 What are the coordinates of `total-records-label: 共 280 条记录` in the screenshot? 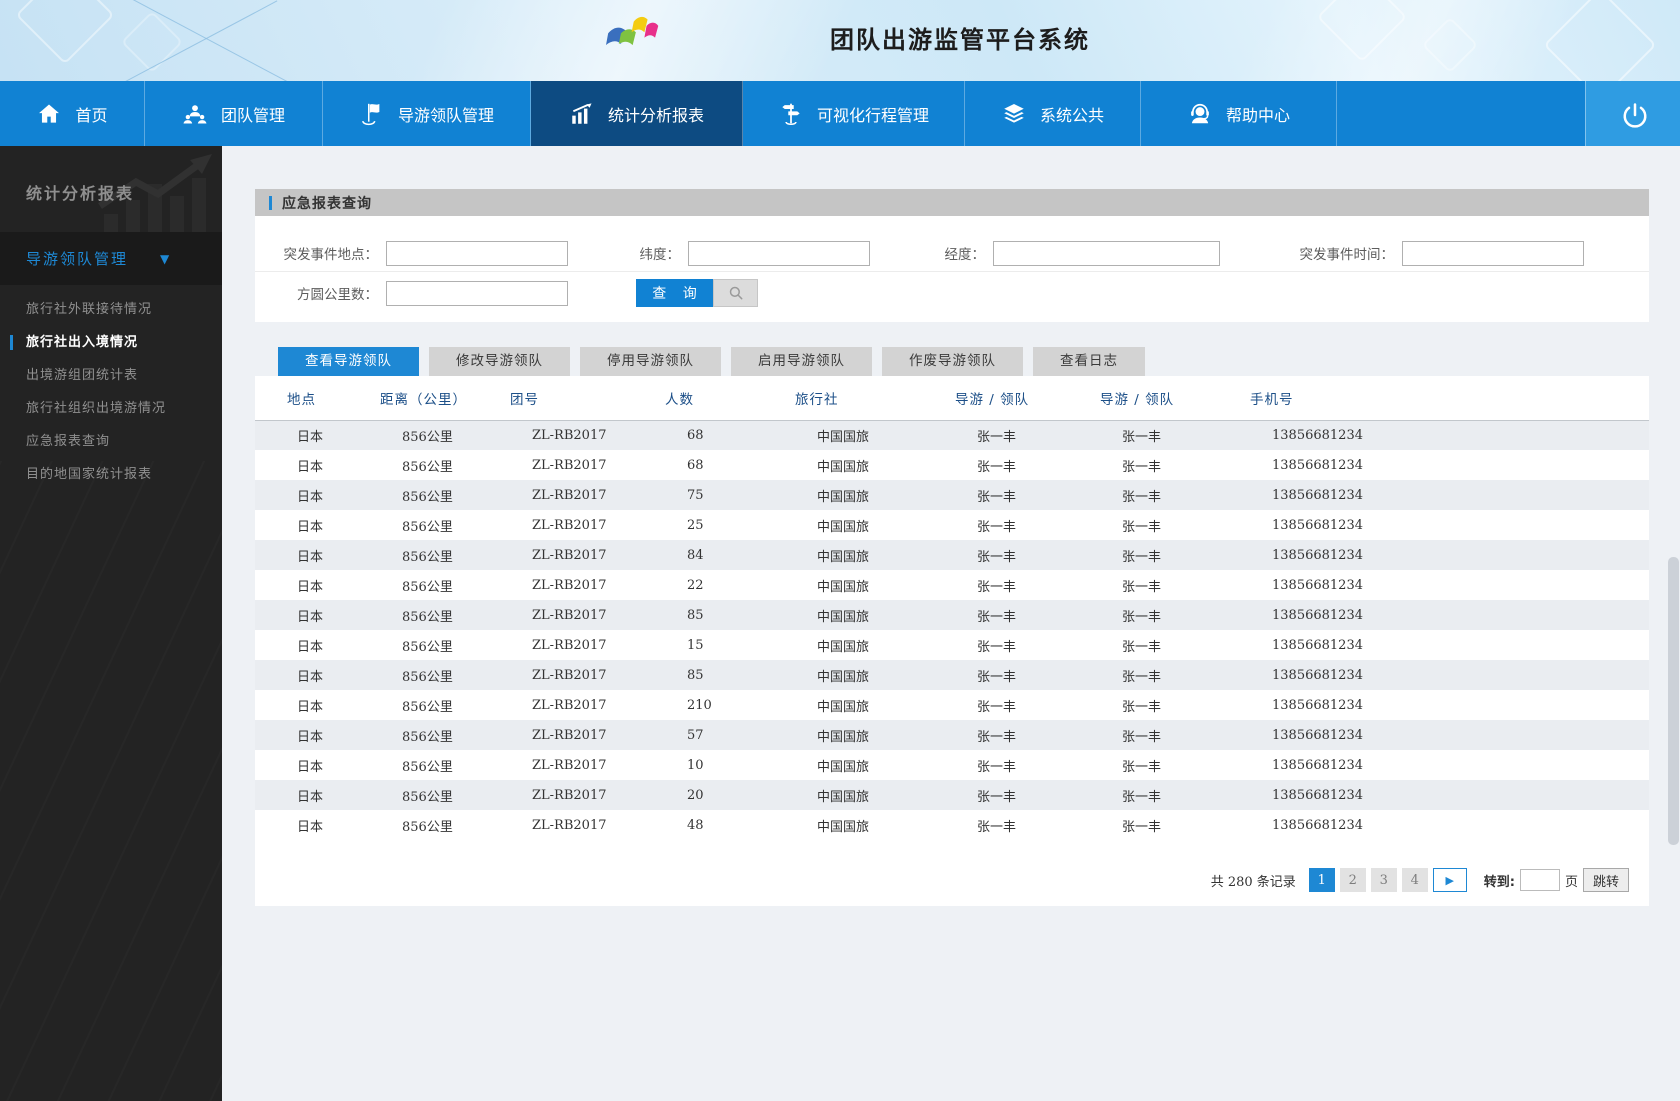 It's located at (1253, 882).